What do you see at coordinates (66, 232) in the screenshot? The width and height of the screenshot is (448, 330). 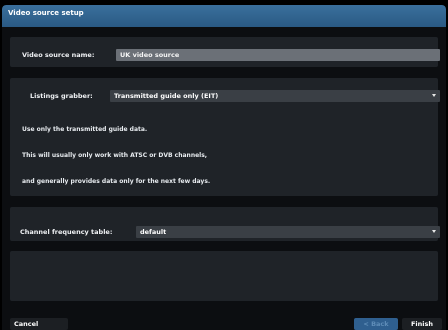 I see `frequency-table-label: Channel frequency table:` at bounding box center [66, 232].